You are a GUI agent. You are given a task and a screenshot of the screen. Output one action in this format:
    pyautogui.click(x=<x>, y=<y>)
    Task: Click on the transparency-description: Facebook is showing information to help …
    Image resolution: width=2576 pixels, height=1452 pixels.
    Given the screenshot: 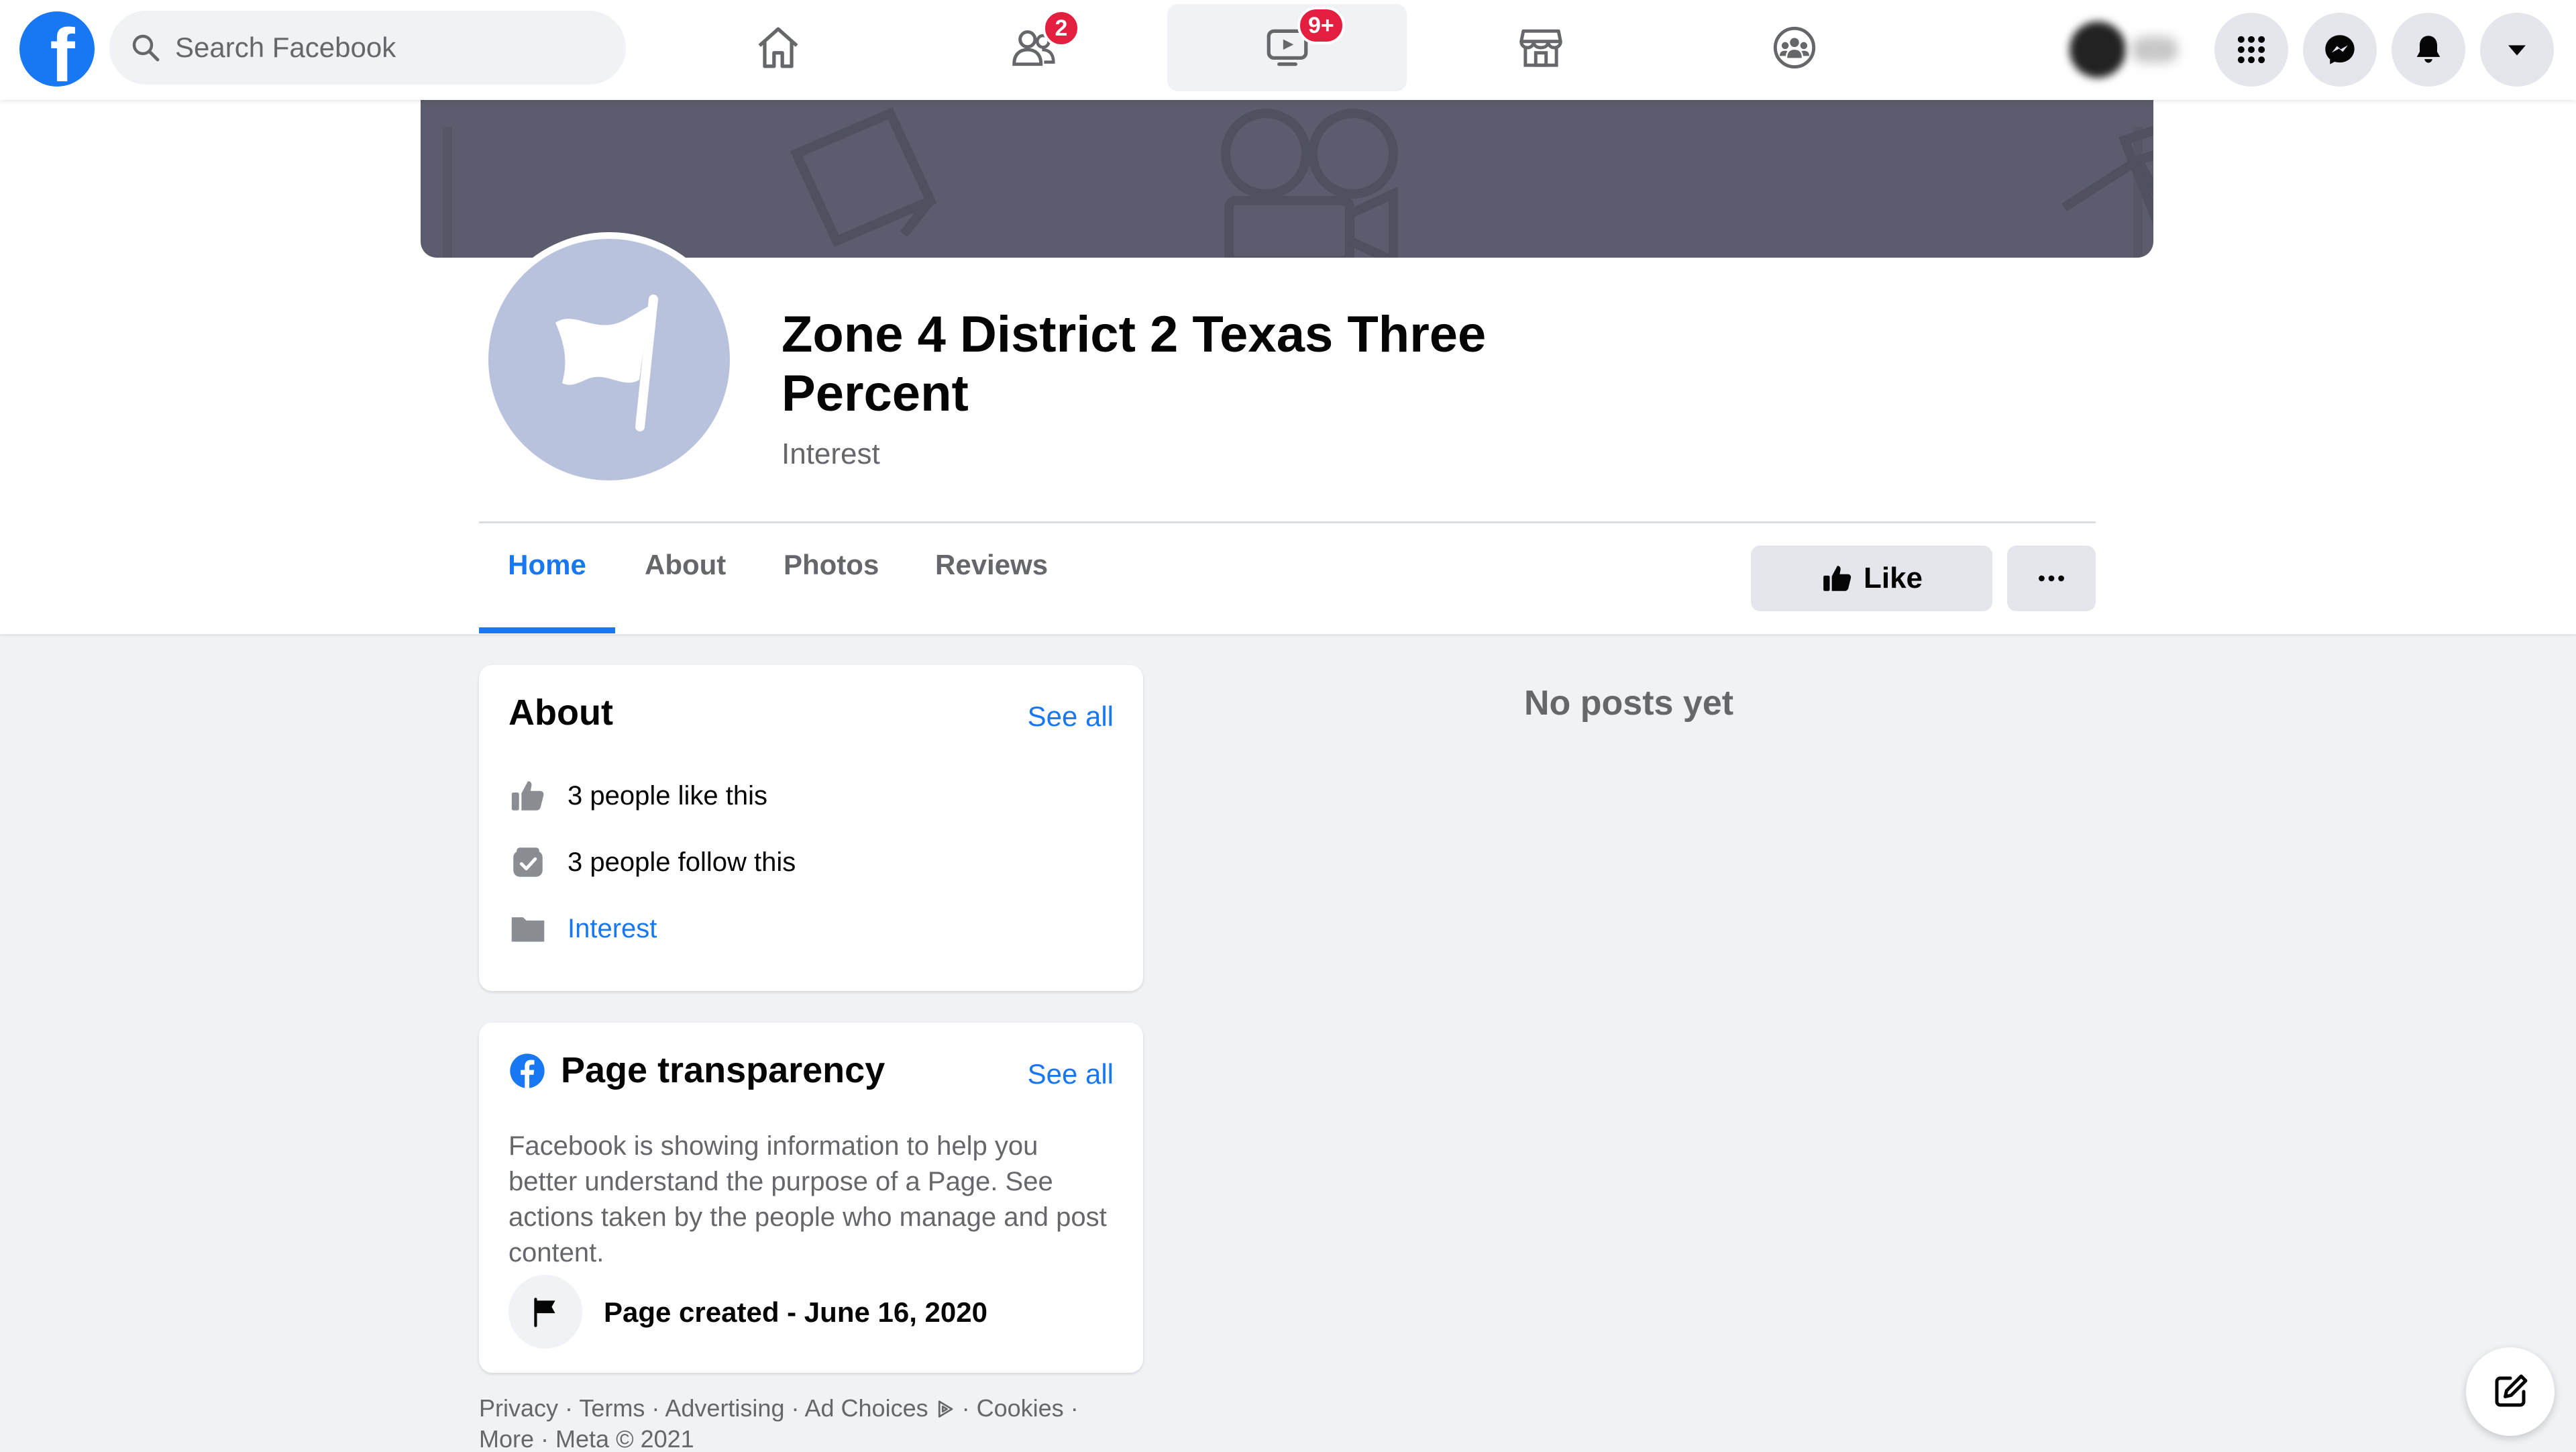 What is the action you would take?
    pyautogui.click(x=807, y=1199)
    